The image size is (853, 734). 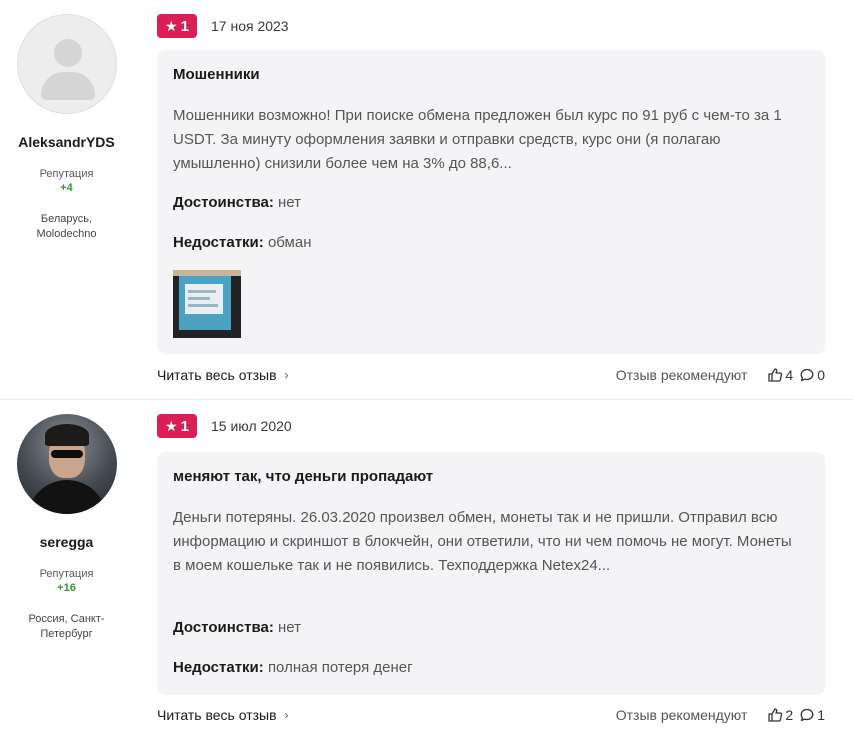 I want to click on avatar-coat, so click(x=66, y=497).